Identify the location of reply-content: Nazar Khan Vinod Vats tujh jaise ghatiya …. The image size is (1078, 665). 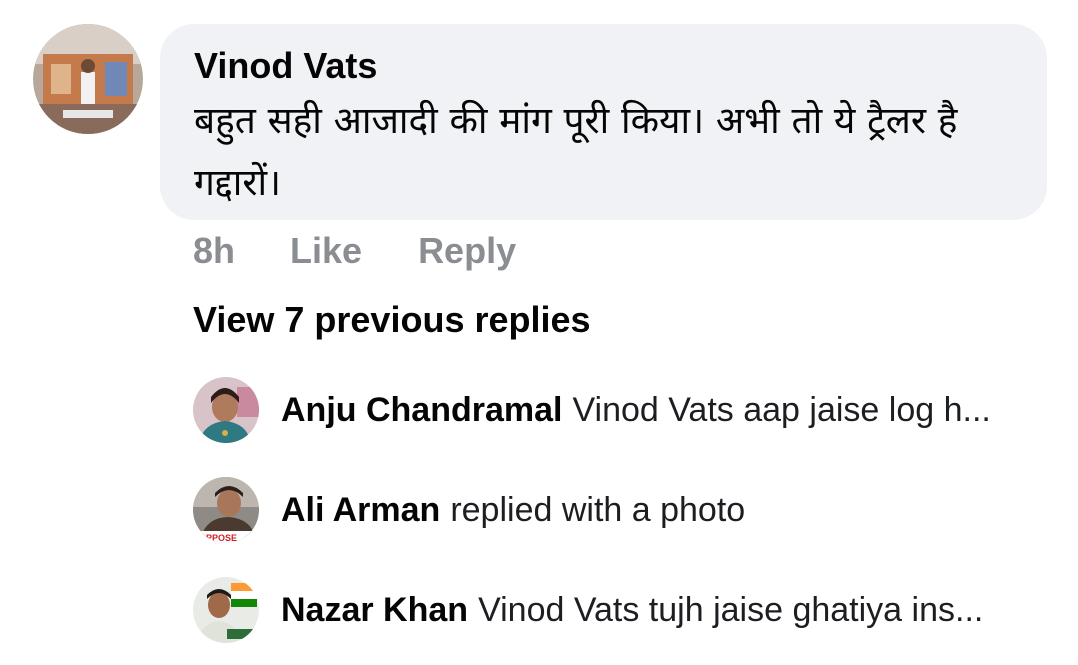
(632, 610).